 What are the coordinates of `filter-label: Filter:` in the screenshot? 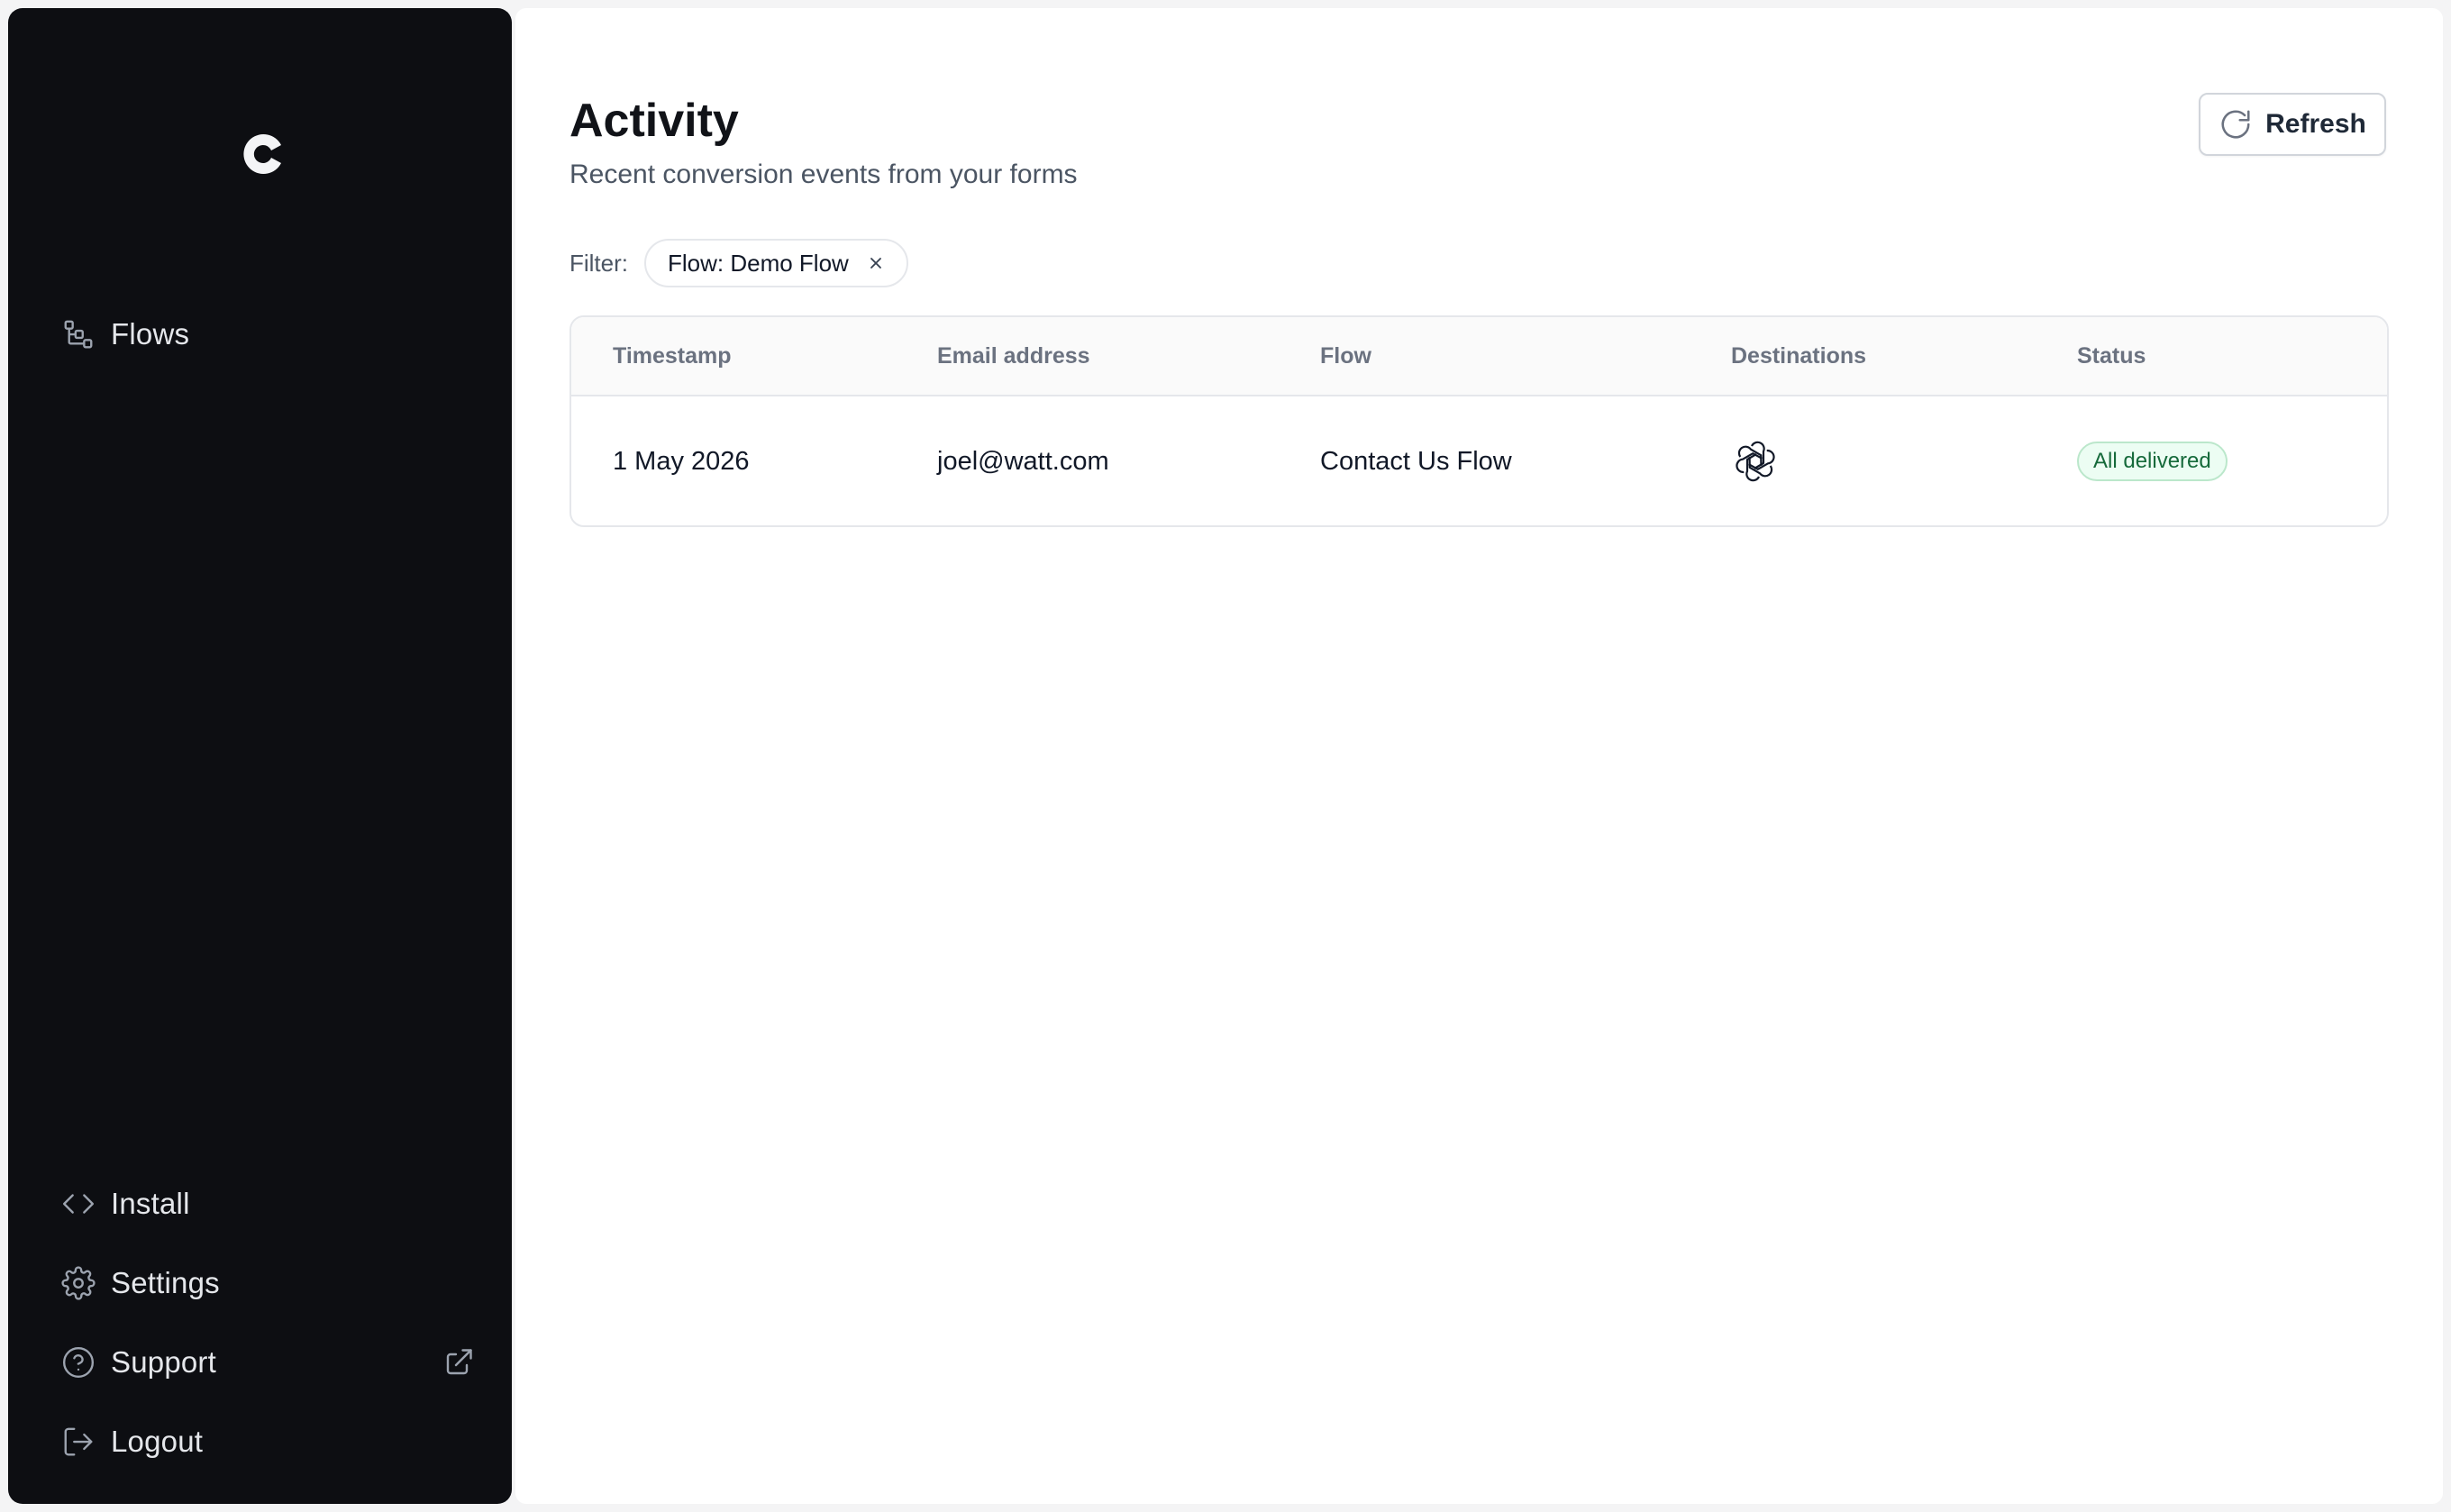 It's located at (599, 263).